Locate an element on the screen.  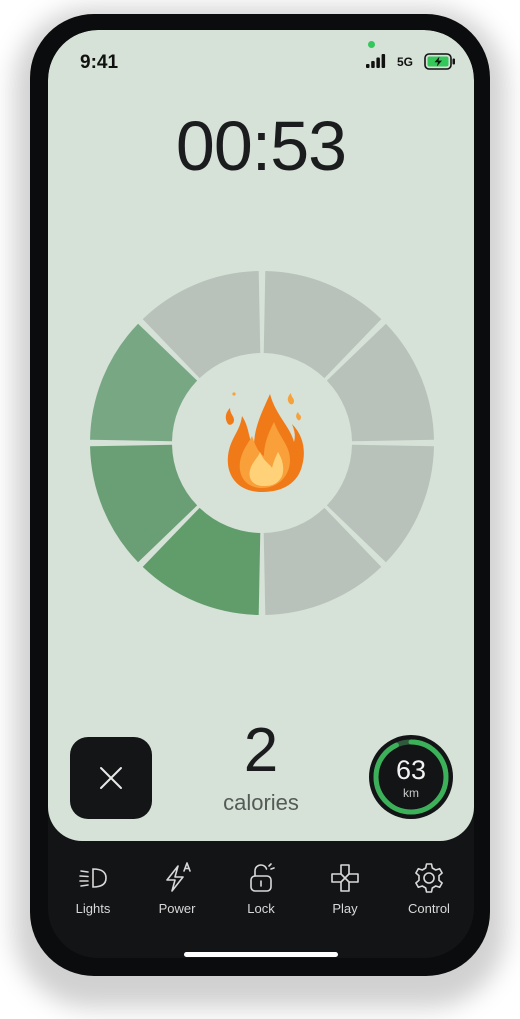
distance-badge: 63 km is located at coordinates (411, 777).